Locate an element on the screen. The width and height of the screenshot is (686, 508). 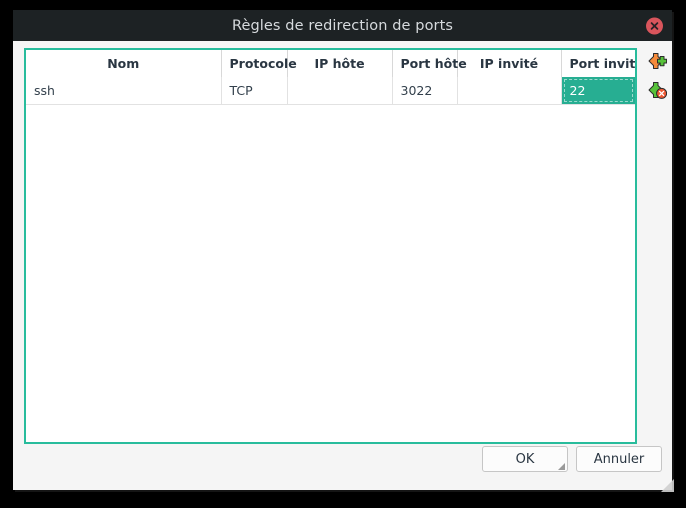
column-header-protocole: Protocole is located at coordinates (259, 63).